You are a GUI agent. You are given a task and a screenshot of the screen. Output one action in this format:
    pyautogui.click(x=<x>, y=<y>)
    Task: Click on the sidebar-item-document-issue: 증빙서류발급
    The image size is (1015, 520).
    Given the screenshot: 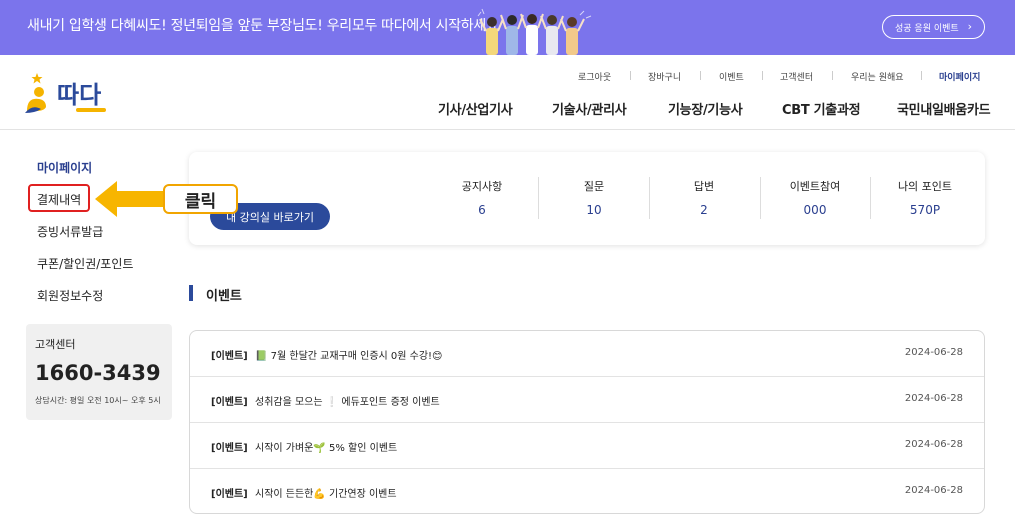 What is the action you would take?
    pyautogui.click(x=70, y=231)
    